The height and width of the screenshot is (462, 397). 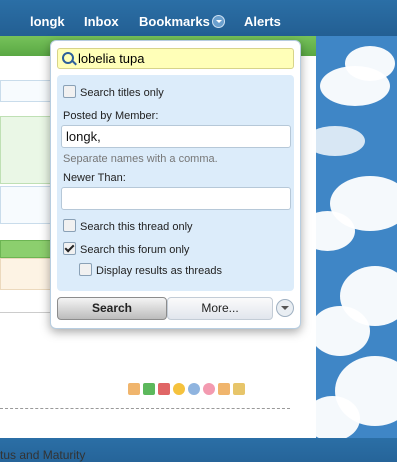 What do you see at coordinates (135, 250) in the screenshot?
I see `this-forum-label: Search this forum only` at bounding box center [135, 250].